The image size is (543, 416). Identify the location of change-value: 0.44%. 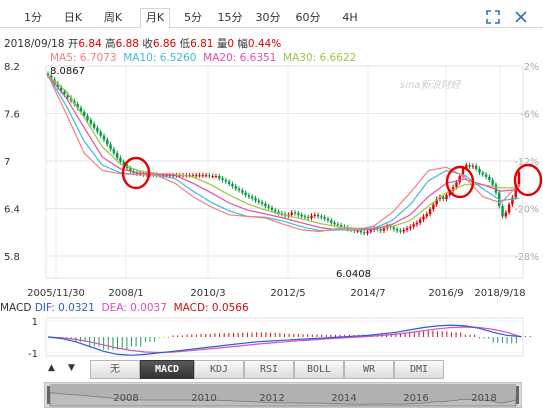
(264, 44).